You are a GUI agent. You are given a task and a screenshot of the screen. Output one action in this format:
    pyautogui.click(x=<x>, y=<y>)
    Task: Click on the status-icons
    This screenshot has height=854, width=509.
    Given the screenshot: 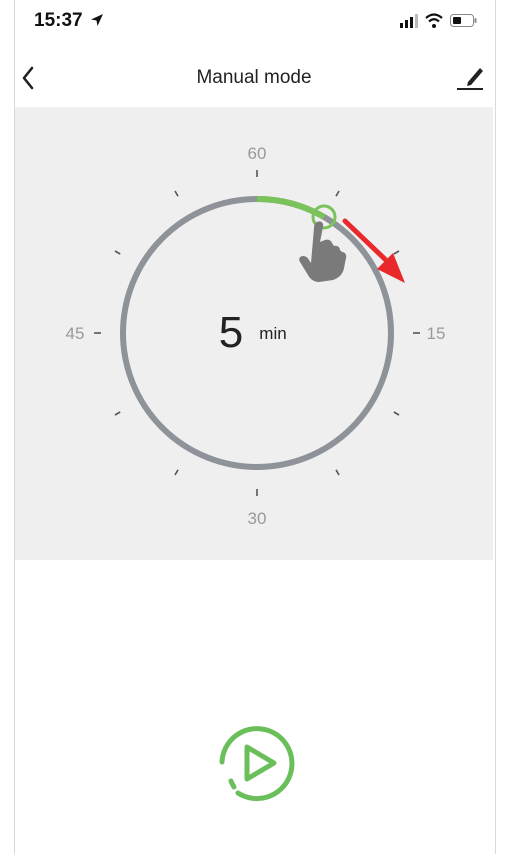 What is the action you would take?
    pyautogui.click(x=439, y=23)
    